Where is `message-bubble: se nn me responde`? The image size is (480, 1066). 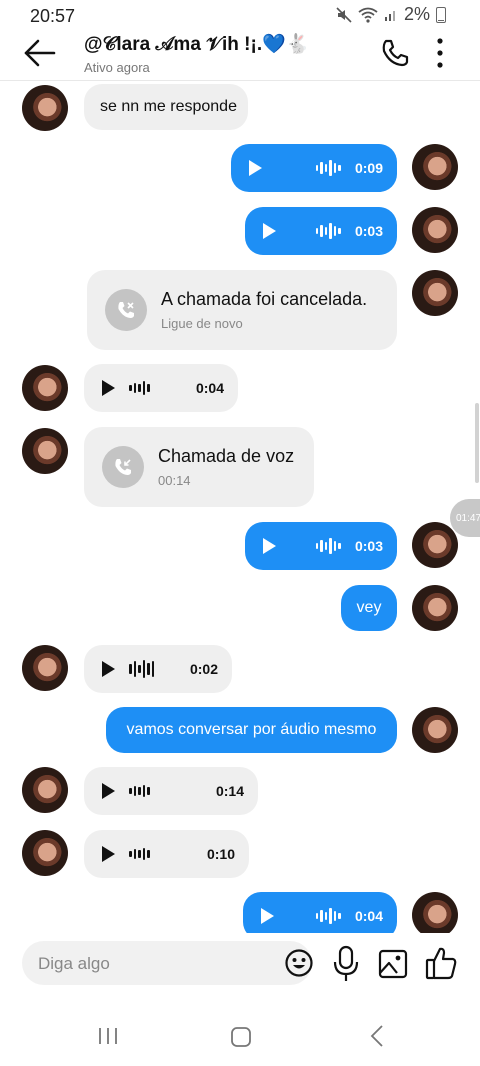
message-bubble: se nn me responde is located at coordinates (166, 107).